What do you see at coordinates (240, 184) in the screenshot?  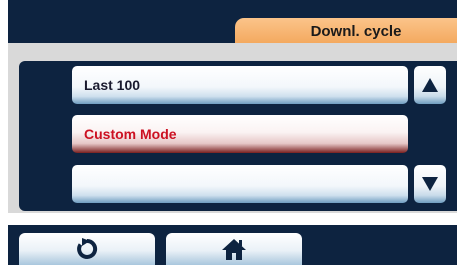 I see `list-item-empty` at bounding box center [240, 184].